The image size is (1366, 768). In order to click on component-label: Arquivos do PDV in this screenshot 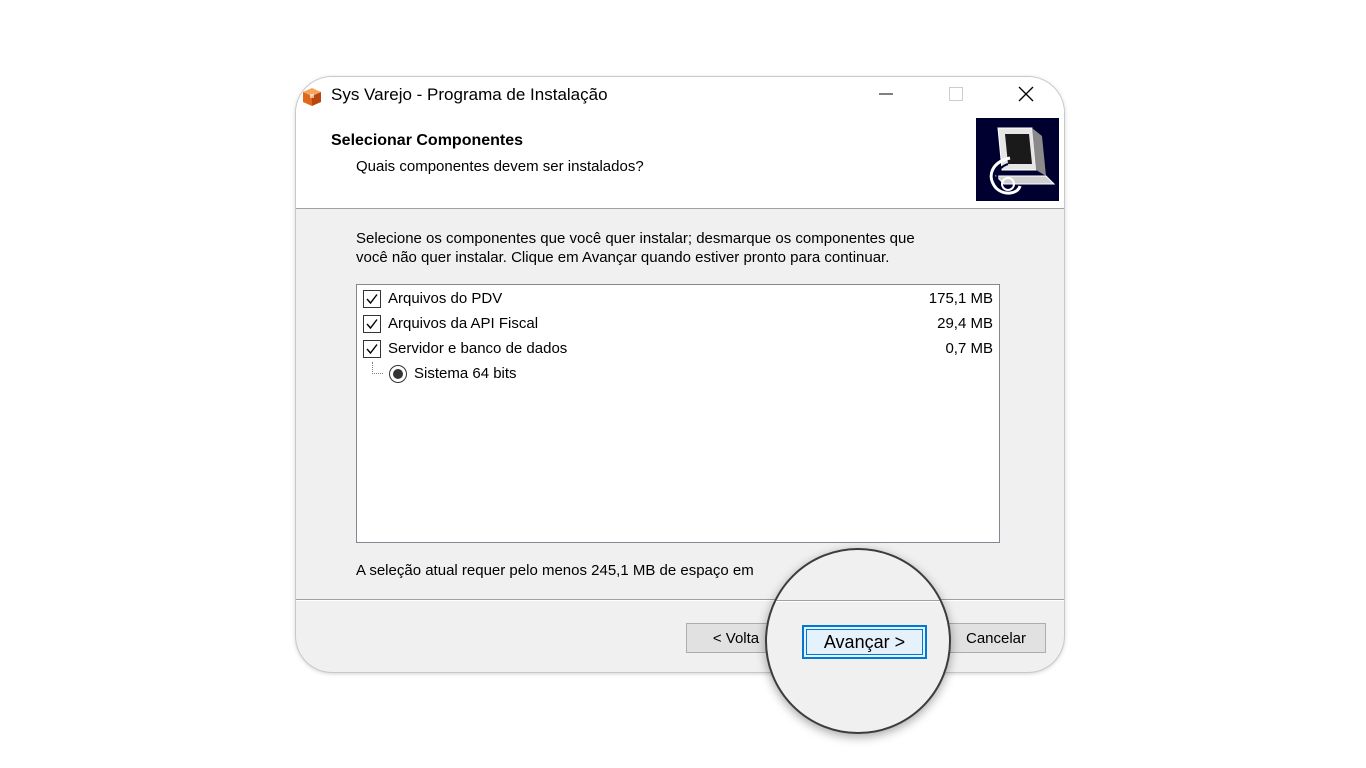, I will do `click(445, 298)`.